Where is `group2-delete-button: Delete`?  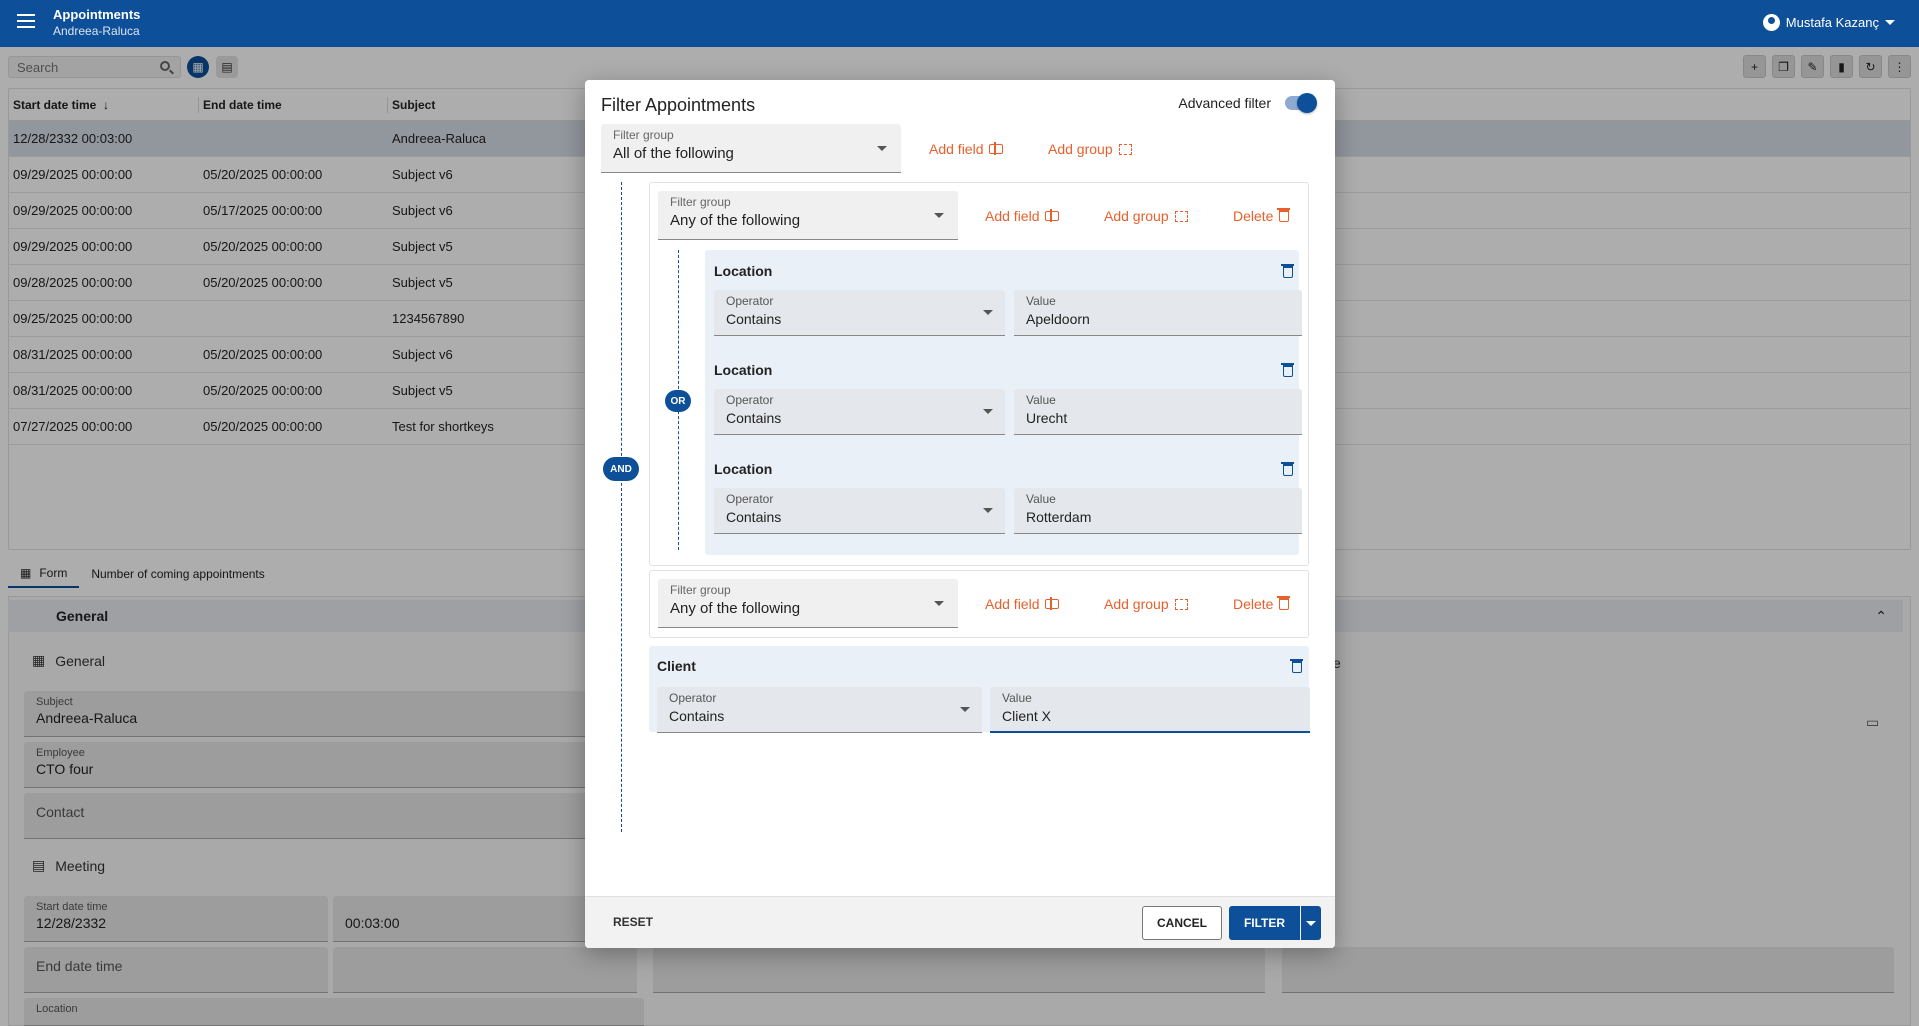
group2-delete-button: Delete is located at coordinates (1262, 604).